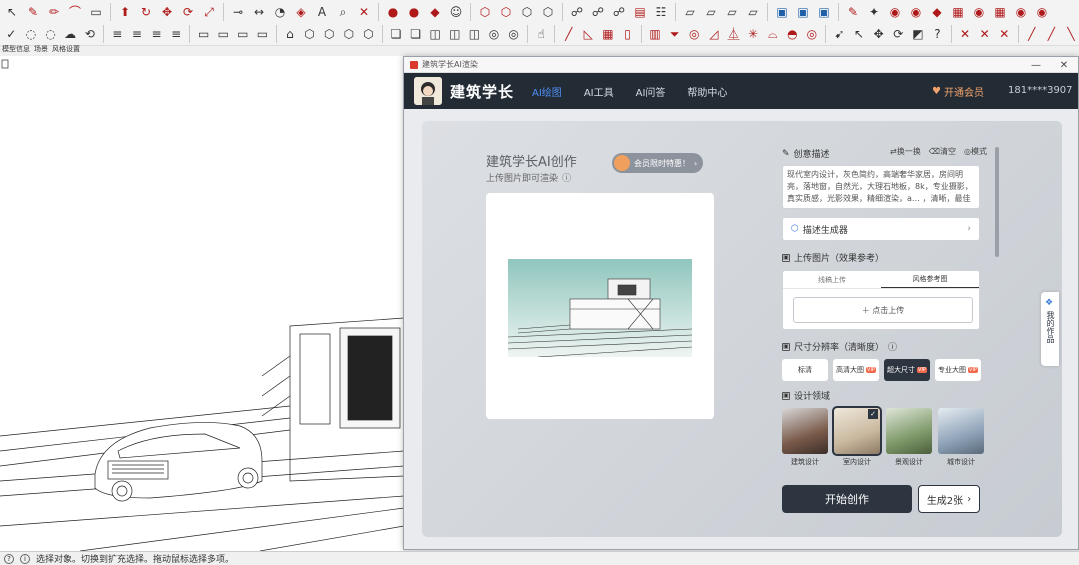  I want to click on pointer-icon: ☝, so click(541, 34).